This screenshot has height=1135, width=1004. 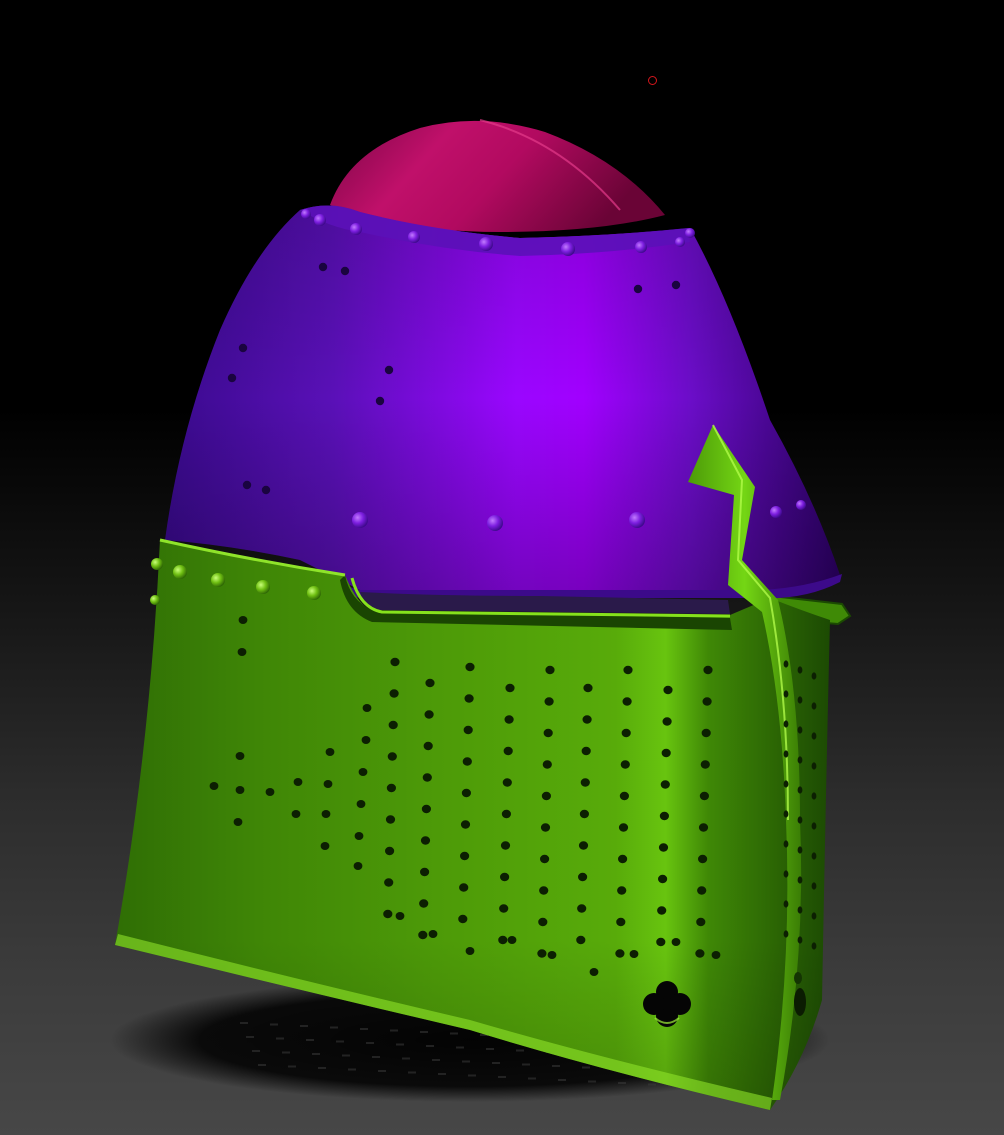 What do you see at coordinates (652, 80) in the screenshot?
I see `brush-cursor-circle-icon` at bounding box center [652, 80].